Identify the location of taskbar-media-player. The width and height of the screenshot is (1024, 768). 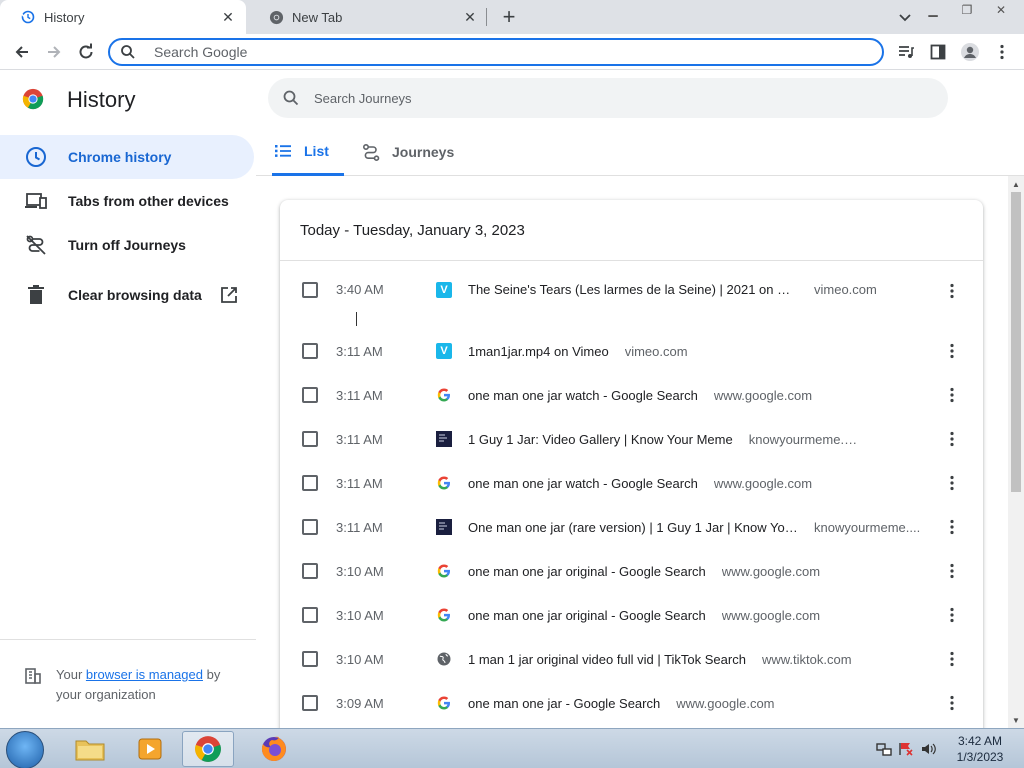
(150, 749).